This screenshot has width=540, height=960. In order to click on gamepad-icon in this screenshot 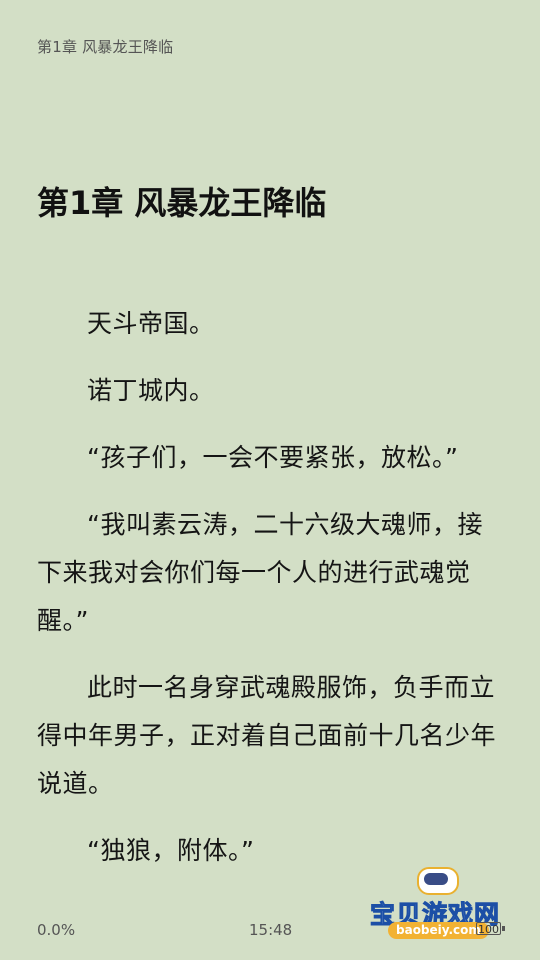, I will do `click(436, 879)`.